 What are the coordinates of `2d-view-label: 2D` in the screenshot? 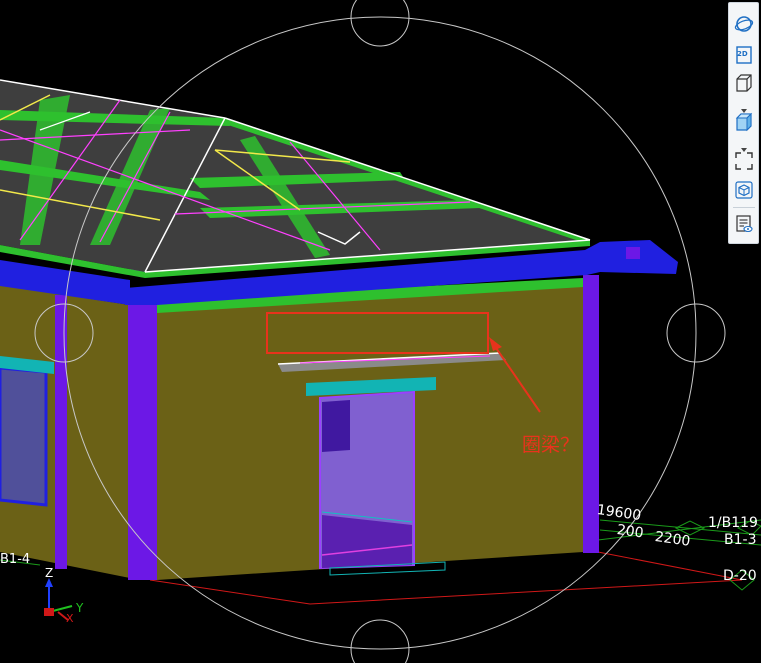 It's located at (742, 54).